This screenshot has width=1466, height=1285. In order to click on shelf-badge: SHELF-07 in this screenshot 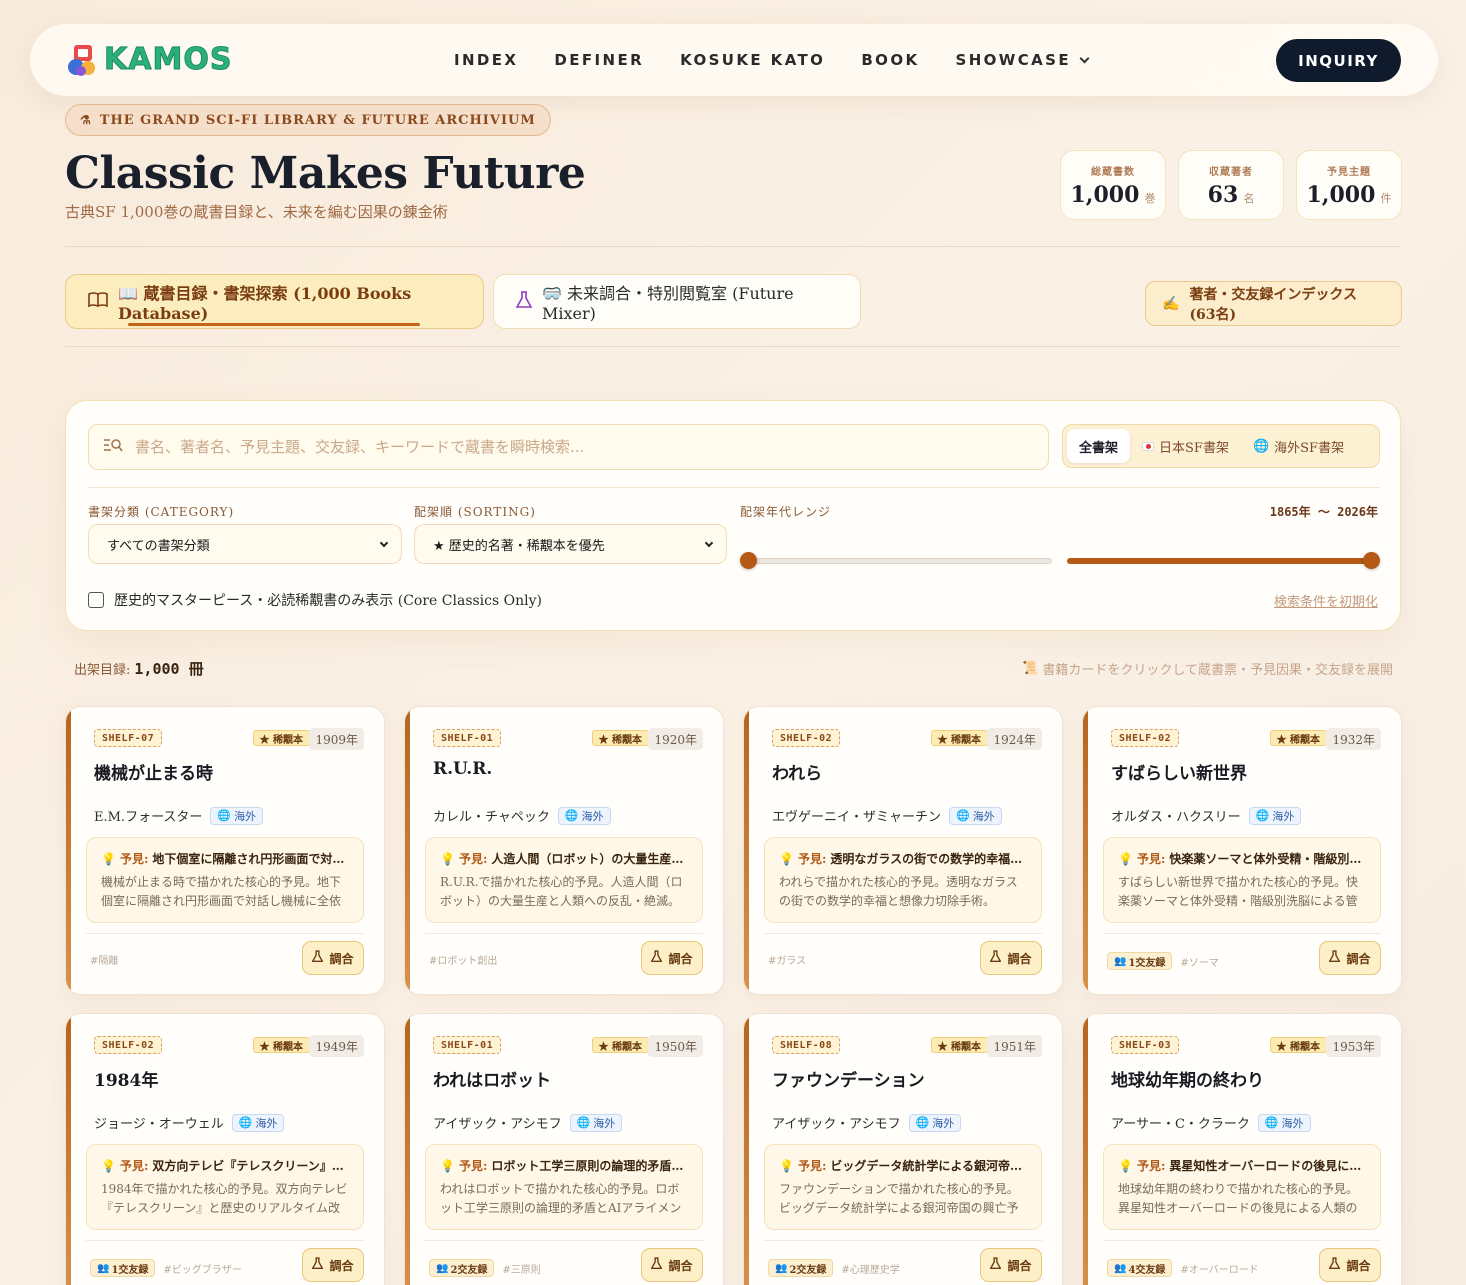, I will do `click(128, 738)`.